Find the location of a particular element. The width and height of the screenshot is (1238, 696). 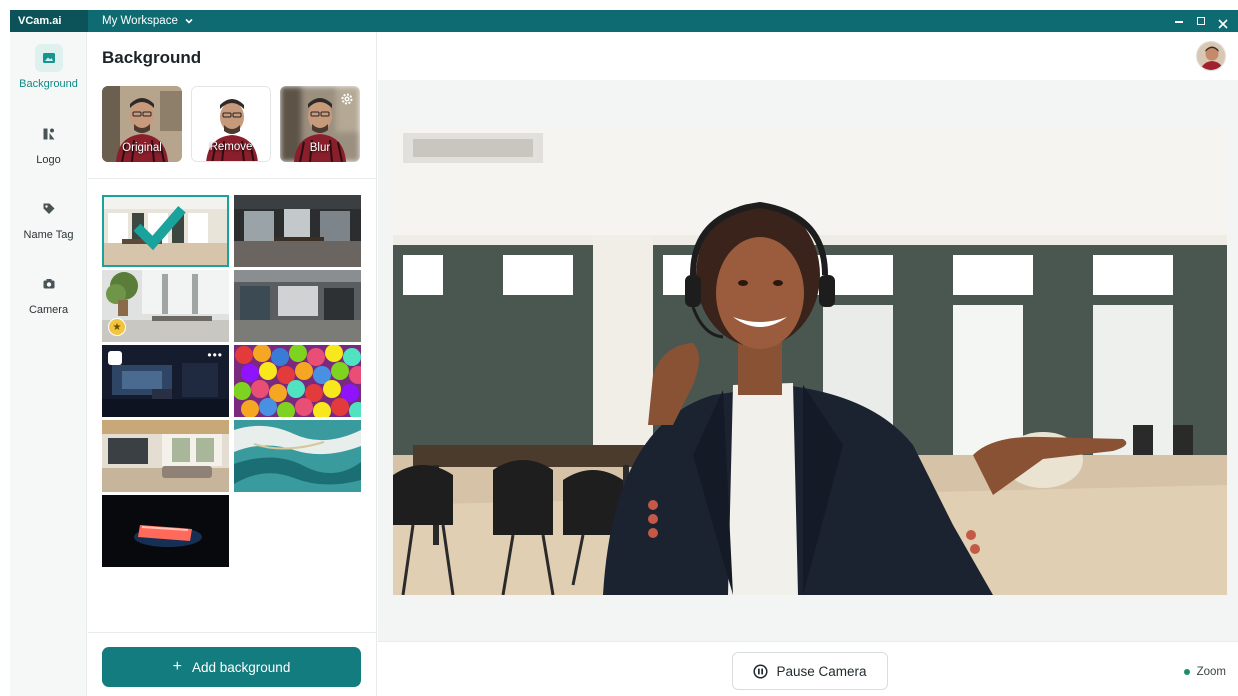

gear-icon is located at coordinates (347, 99).